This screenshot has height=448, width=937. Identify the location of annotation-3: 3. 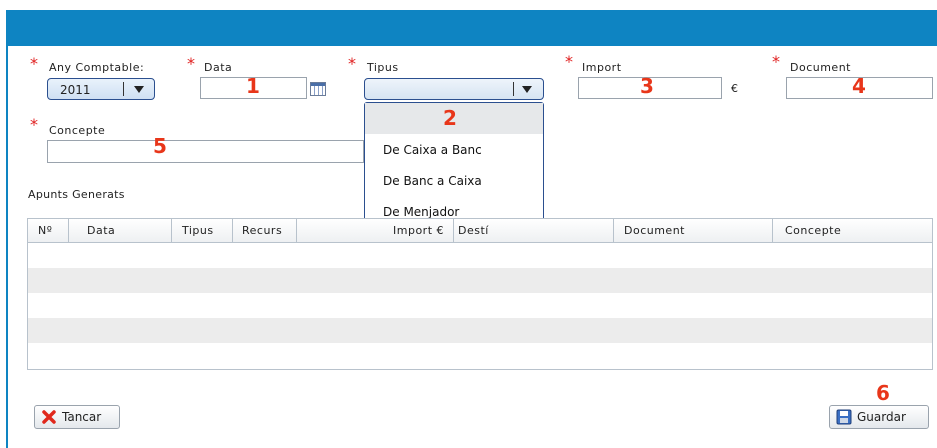
(647, 86).